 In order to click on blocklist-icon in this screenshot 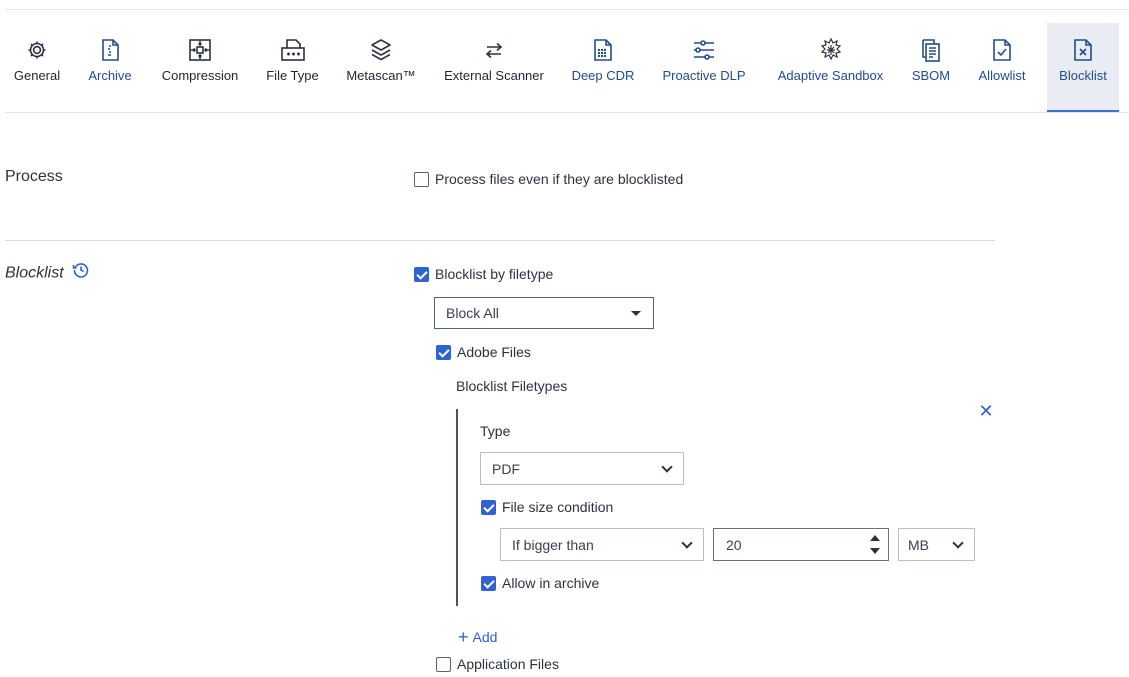, I will do `click(1083, 50)`.